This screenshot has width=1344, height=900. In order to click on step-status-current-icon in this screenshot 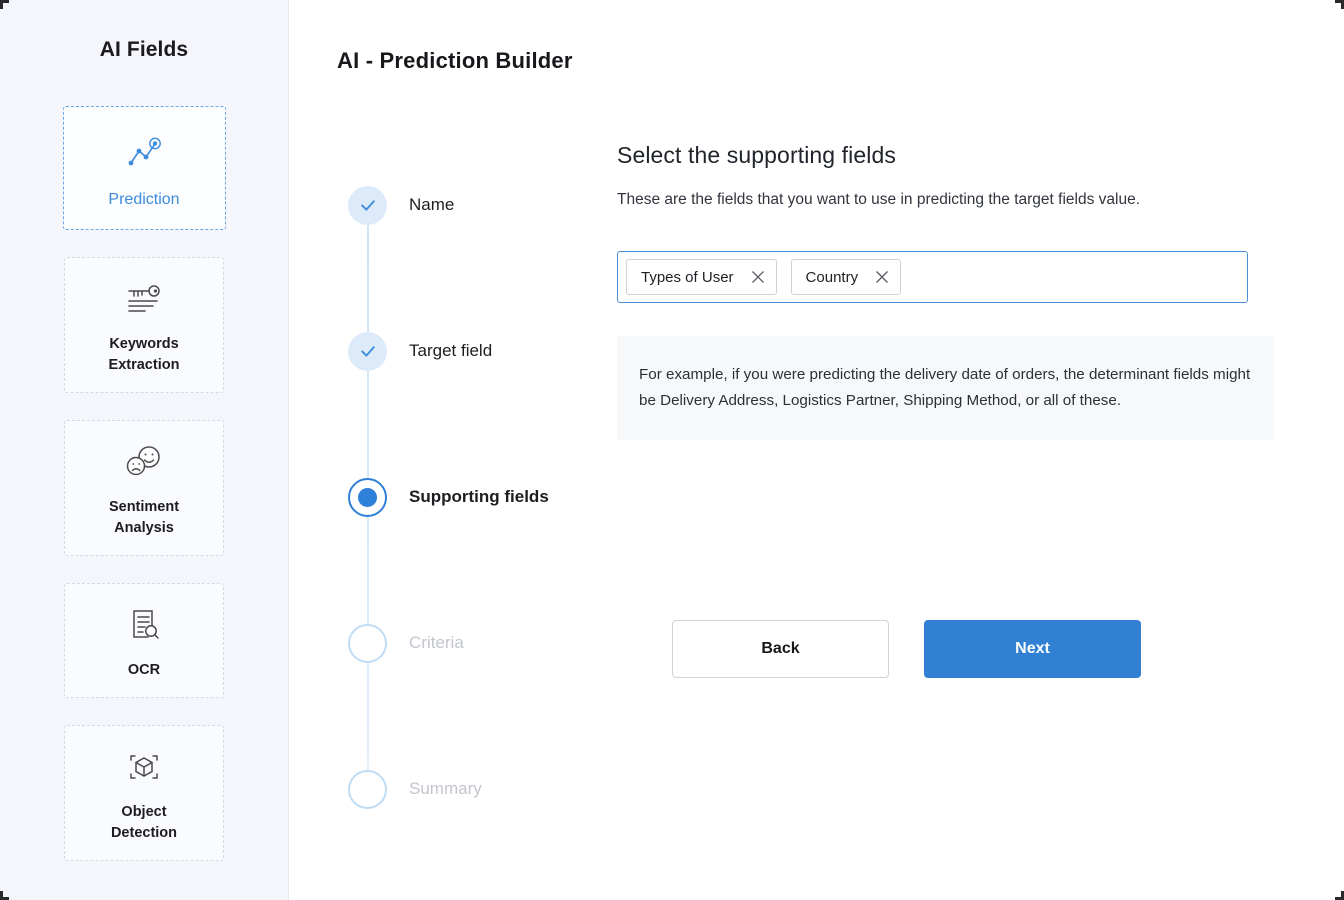, I will do `click(367, 497)`.